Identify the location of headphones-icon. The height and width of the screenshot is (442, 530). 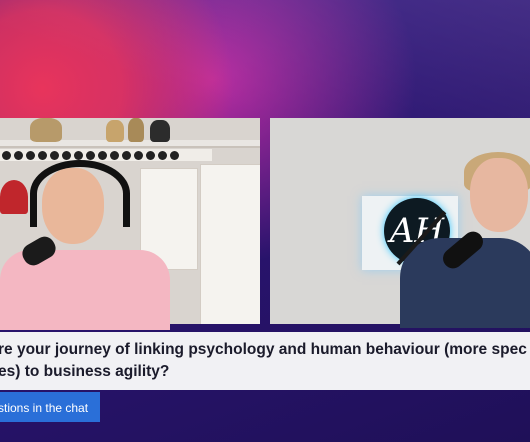
(80, 193).